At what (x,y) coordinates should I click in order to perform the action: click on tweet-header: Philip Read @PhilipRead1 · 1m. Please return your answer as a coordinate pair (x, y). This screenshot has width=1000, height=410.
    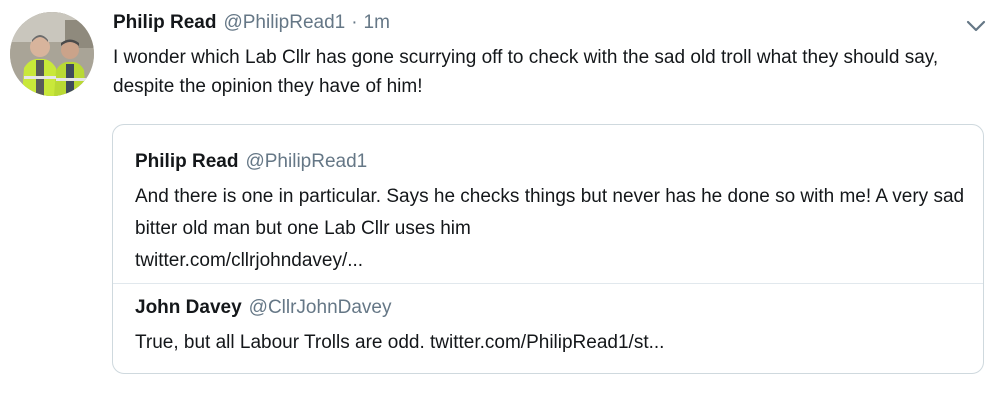
    Looking at the image, I should click on (251, 25).